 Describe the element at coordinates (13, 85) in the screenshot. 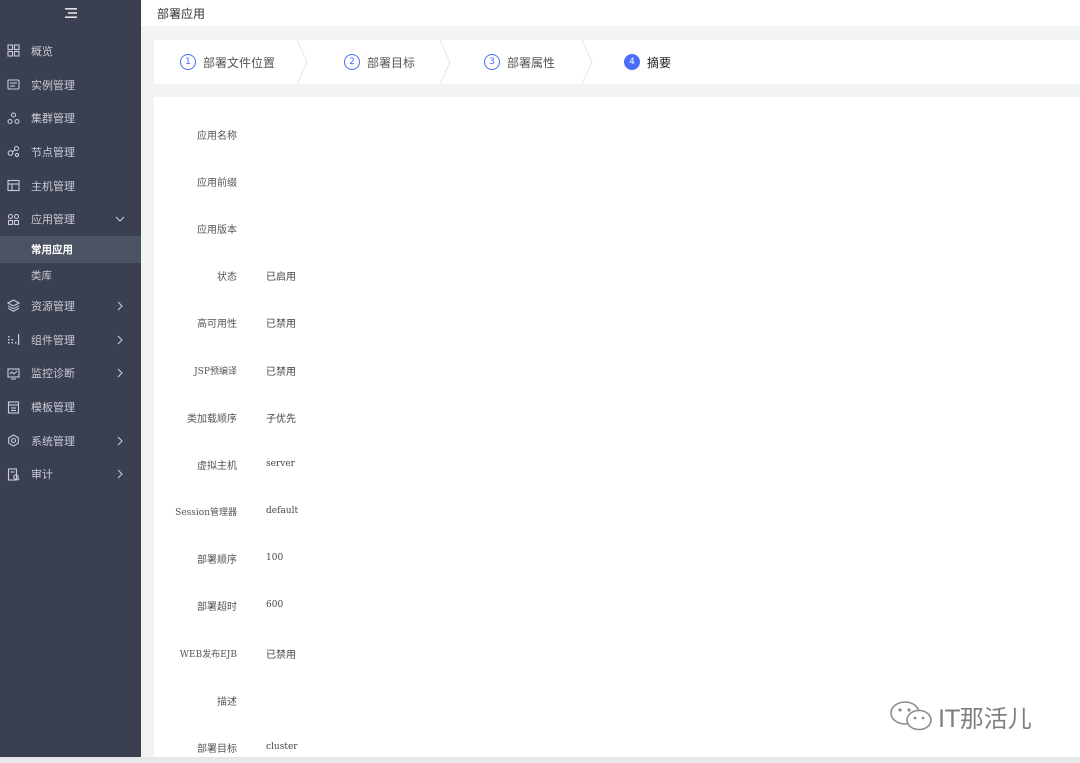

I see `instance-icon` at that location.